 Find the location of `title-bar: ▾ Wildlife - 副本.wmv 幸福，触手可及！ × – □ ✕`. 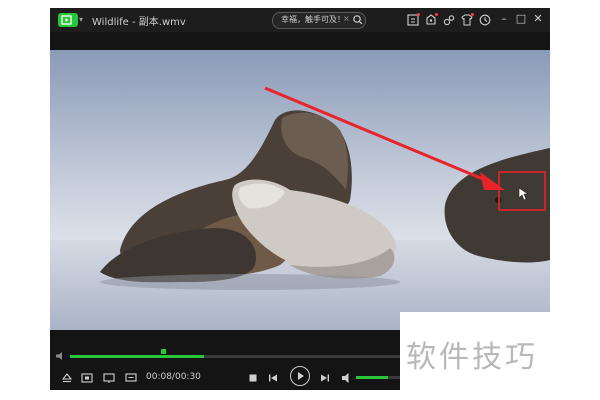

title-bar: ▾ Wildlife - 副本.wmv 幸福，触手可及！ × – □ ✕ is located at coordinates (300, 20).